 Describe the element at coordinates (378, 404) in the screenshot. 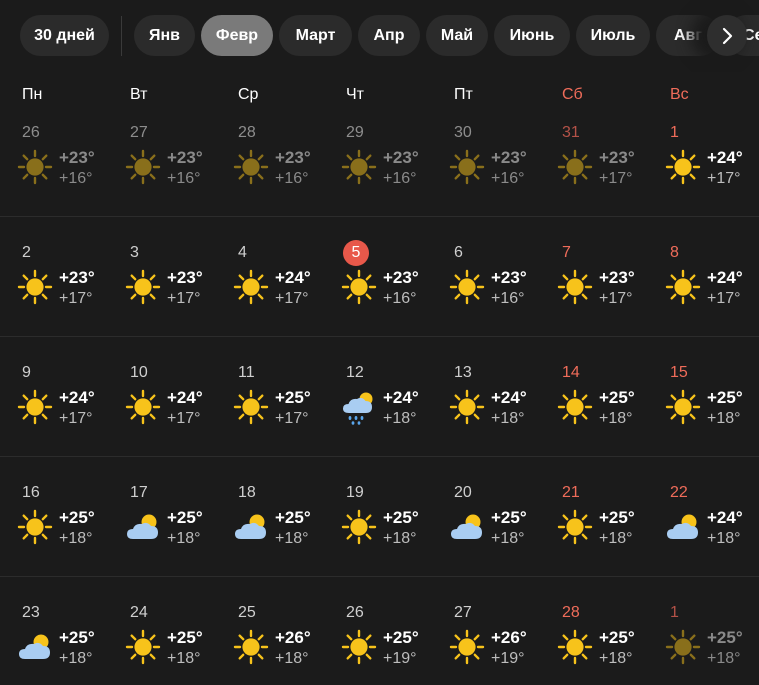

I see `day-cell: 12 +24° +18°` at that location.